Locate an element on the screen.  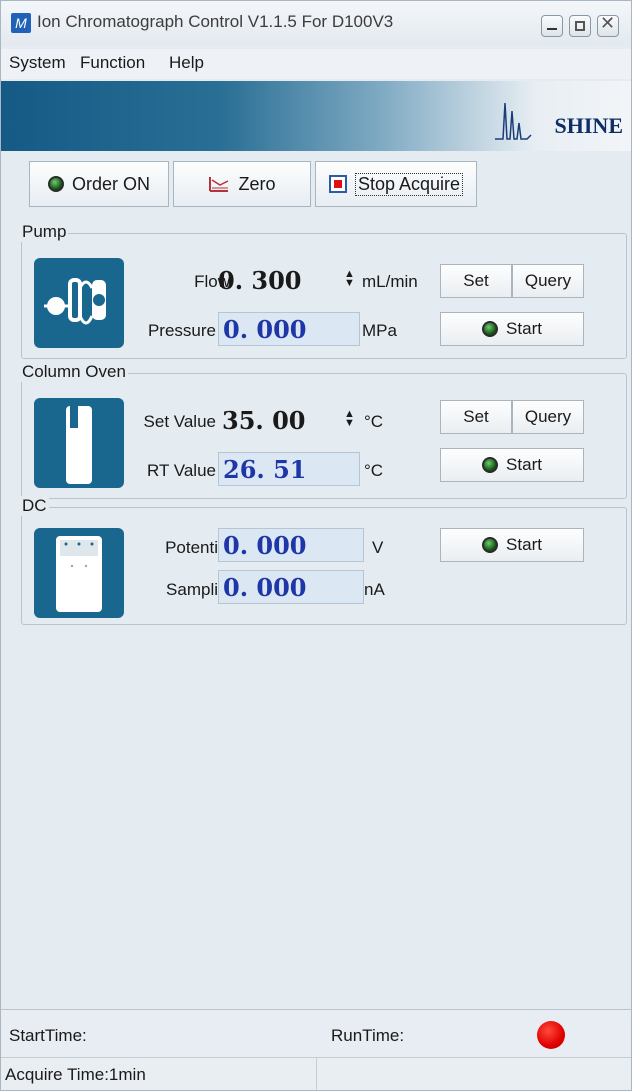
potential-label: Potenti is located at coordinates (191, 547).